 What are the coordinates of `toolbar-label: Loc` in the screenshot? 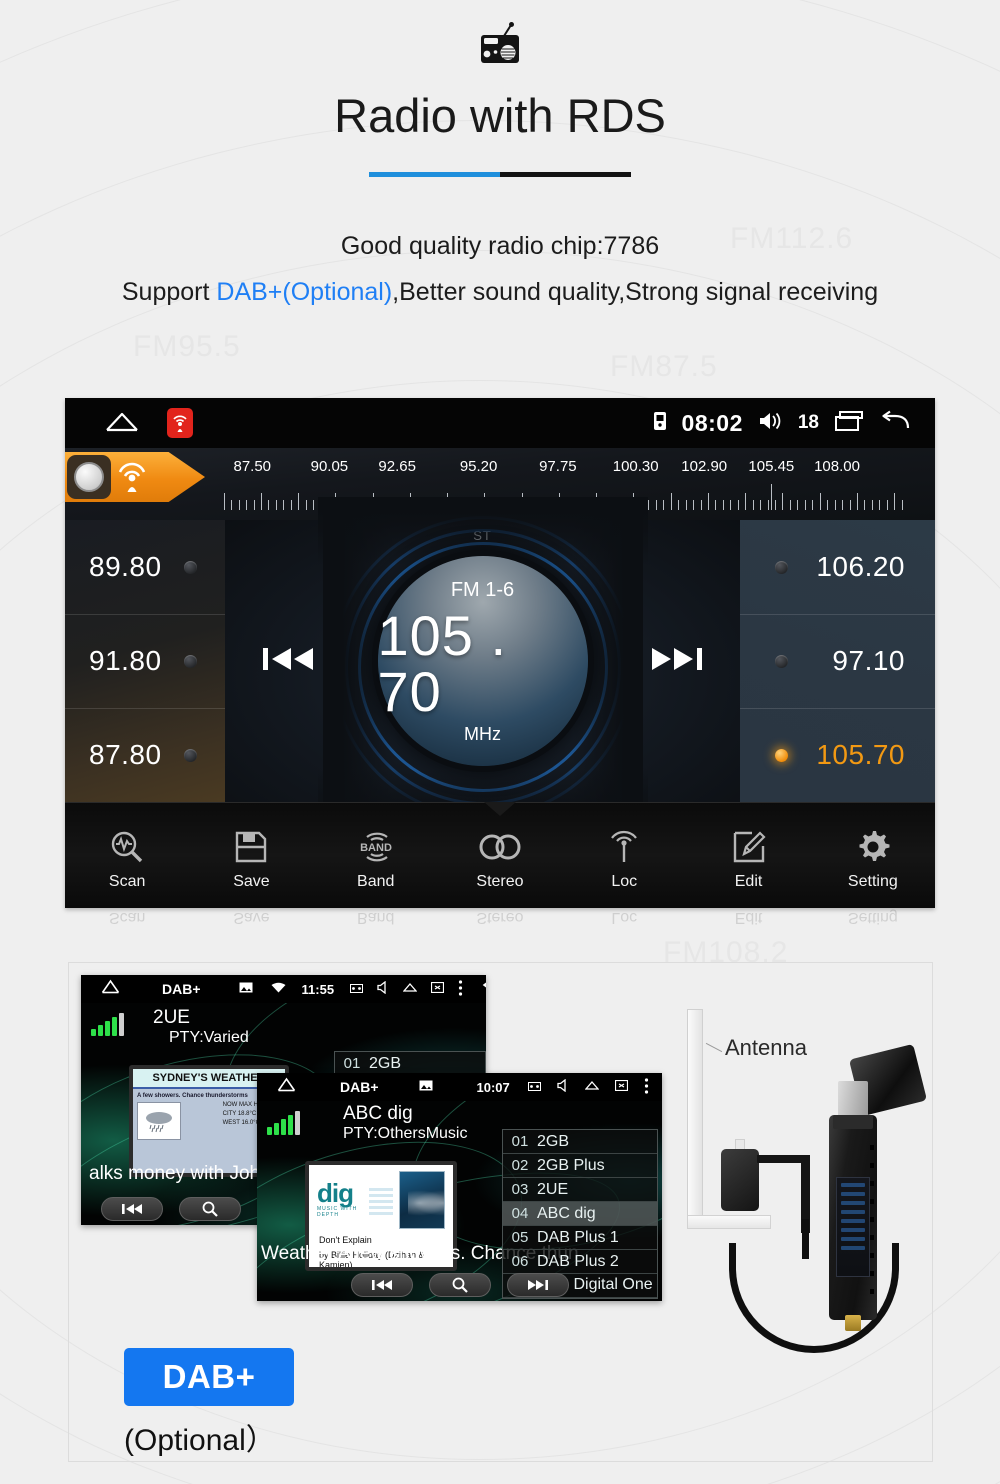 It's located at (624, 881).